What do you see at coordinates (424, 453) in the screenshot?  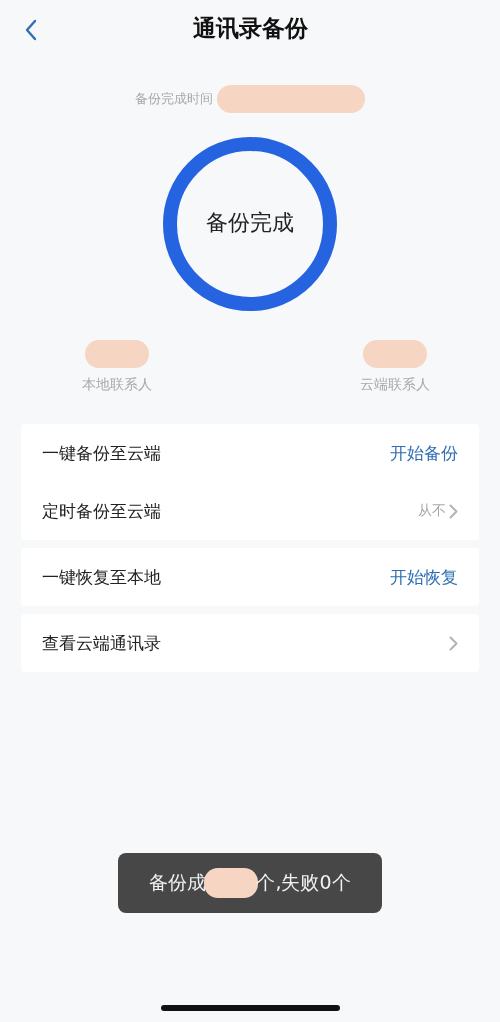 I see `action-link: 开始备份` at bounding box center [424, 453].